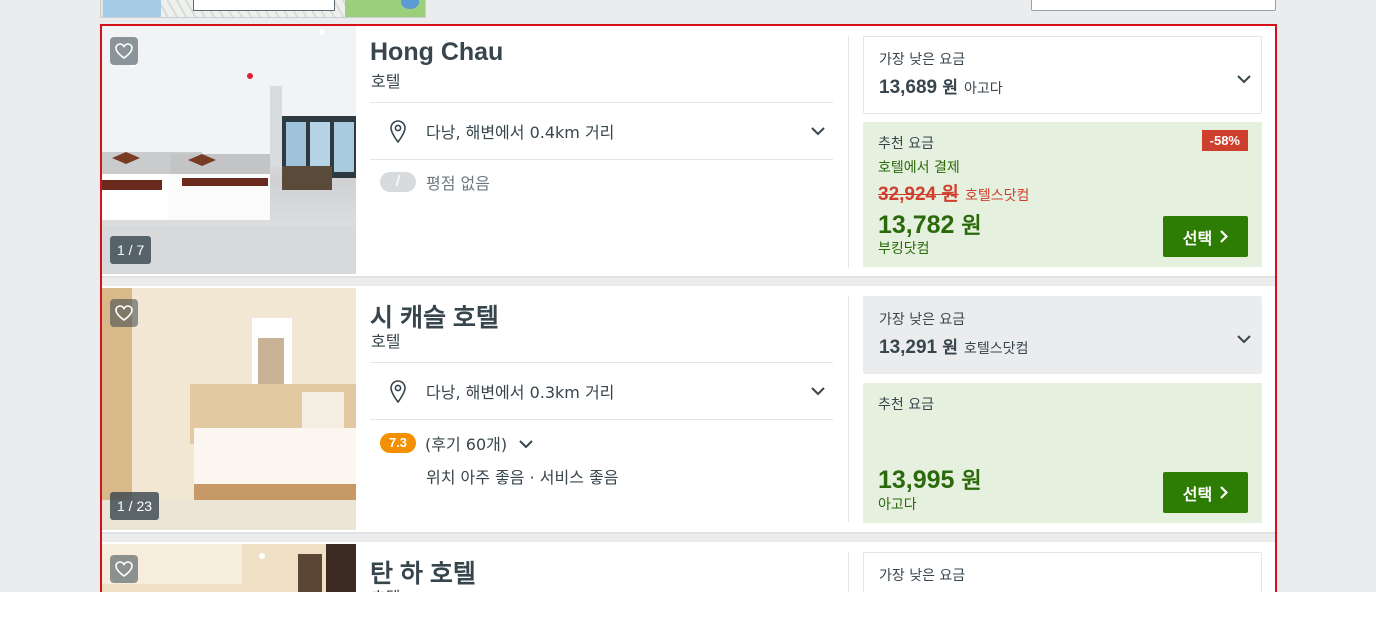 The image size is (1376, 617). I want to click on hotel-info: 탄 하 호텔 호텔, so click(602, 567).